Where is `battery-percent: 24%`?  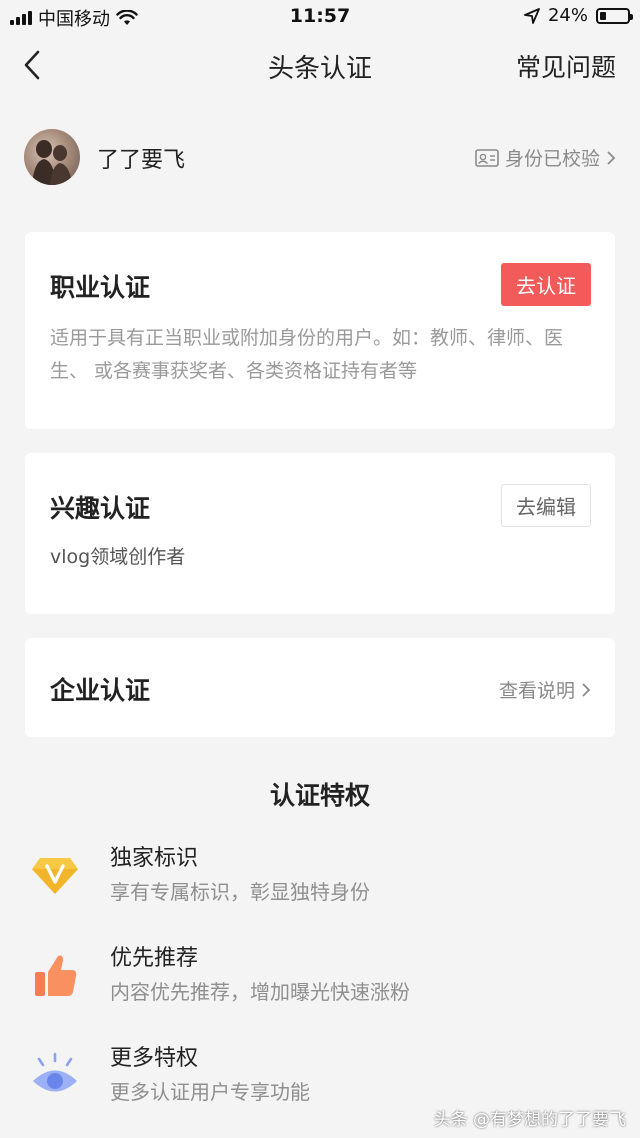
battery-percent: 24% is located at coordinates (567, 15).